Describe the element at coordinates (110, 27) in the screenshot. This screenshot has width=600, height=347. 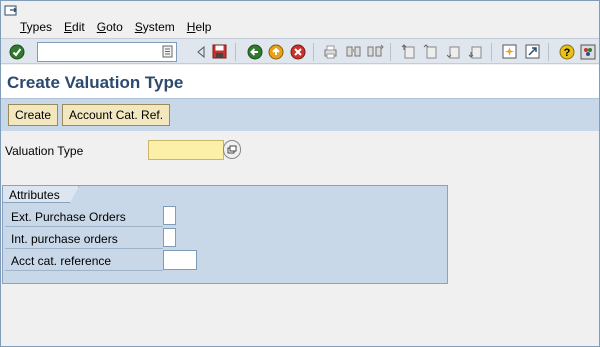
I see `menu-item-goto: Goto` at that location.